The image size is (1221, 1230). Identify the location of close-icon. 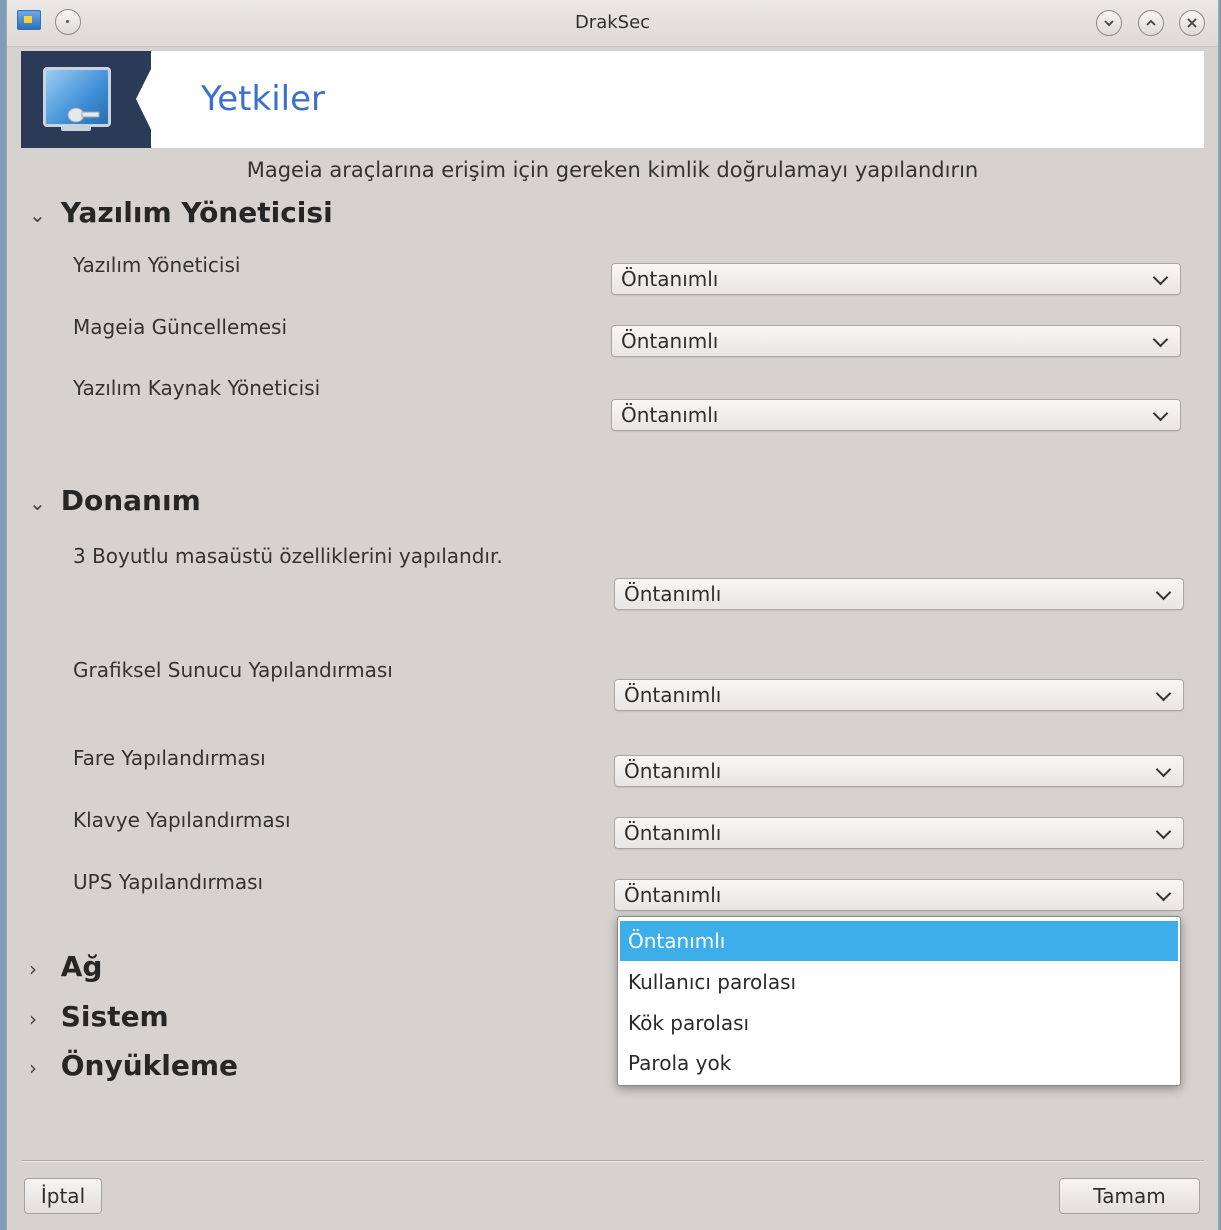
(1192, 23).